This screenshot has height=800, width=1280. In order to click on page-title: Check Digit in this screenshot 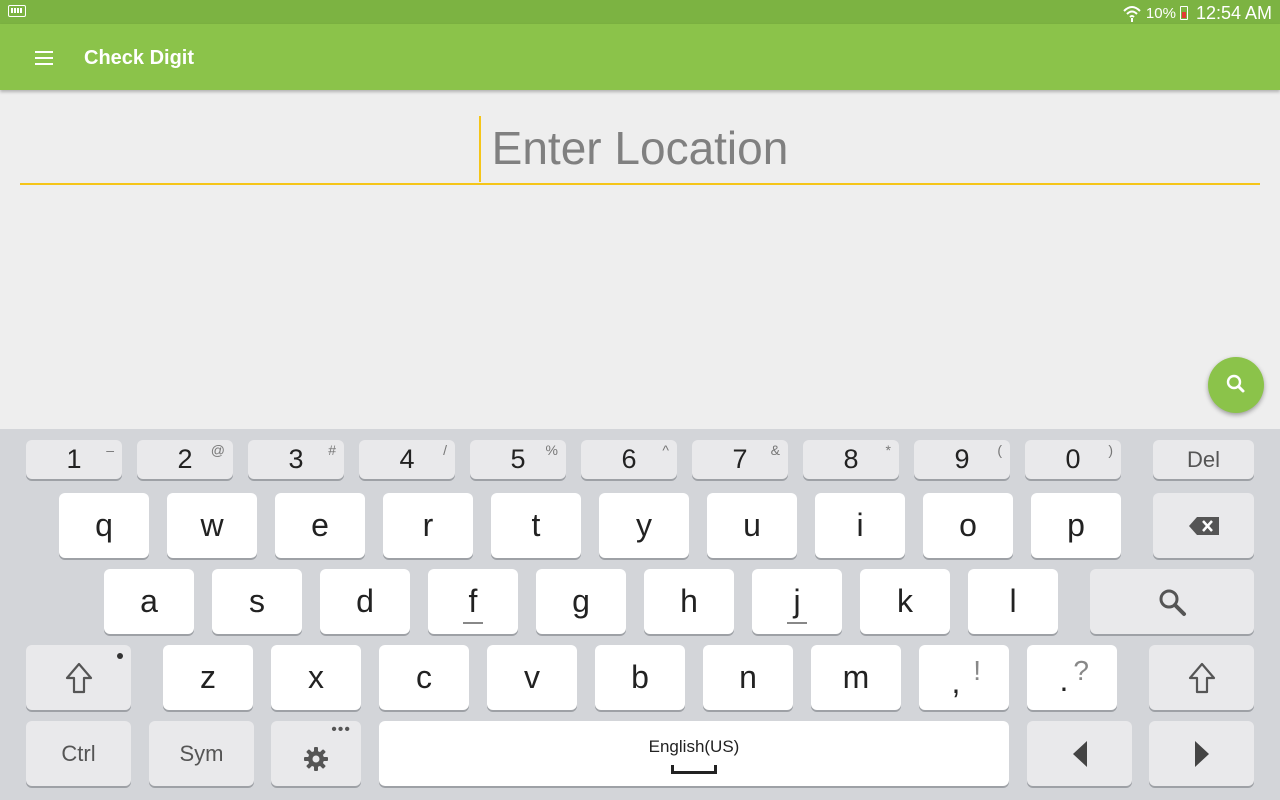, I will do `click(139, 58)`.